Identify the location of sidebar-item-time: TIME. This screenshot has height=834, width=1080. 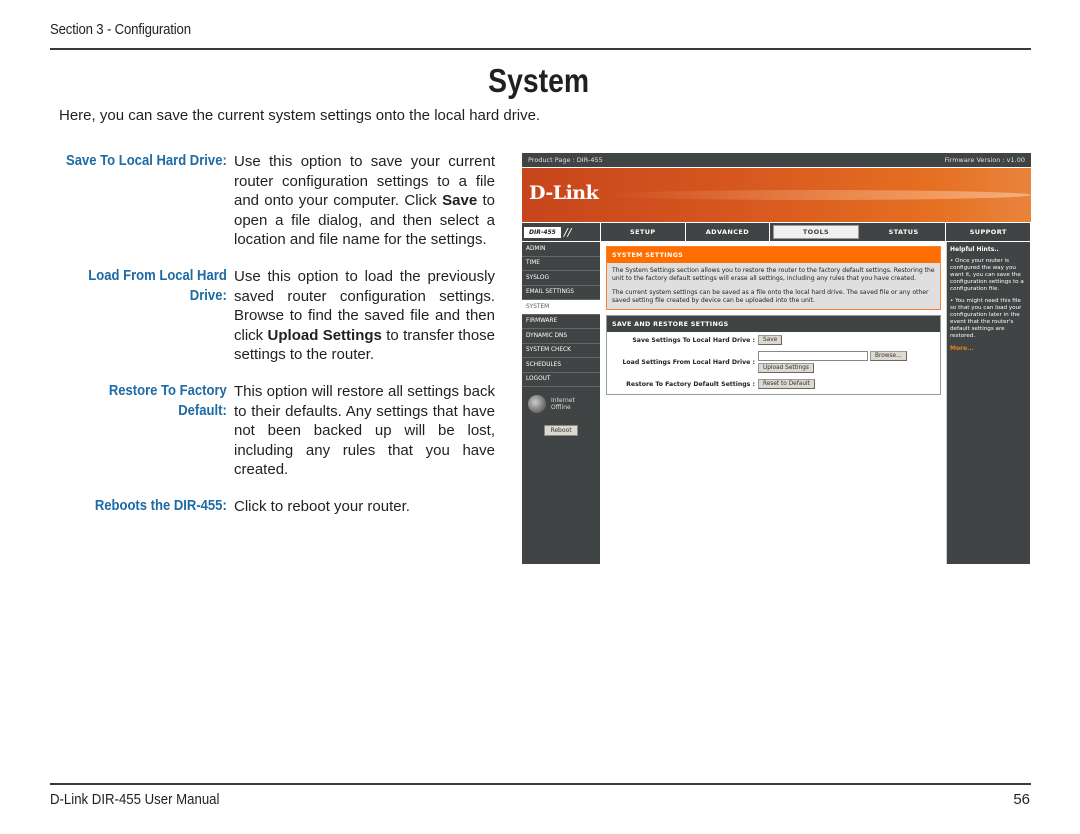
(561, 264).